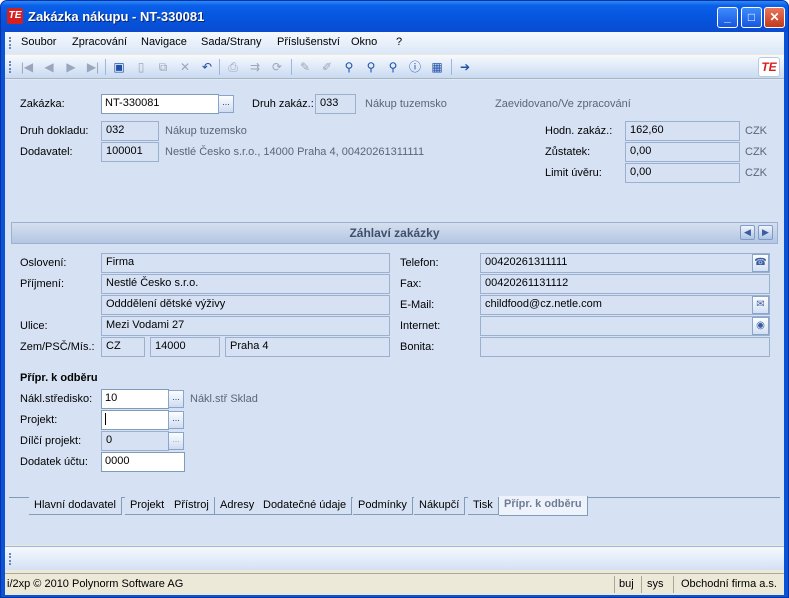 The width and height of the screenshot is (789, 598). What do you see at coordinates (465, 67) in the screenshot?
I see `exit-icon: ➔` at bounding box center [465, 67].